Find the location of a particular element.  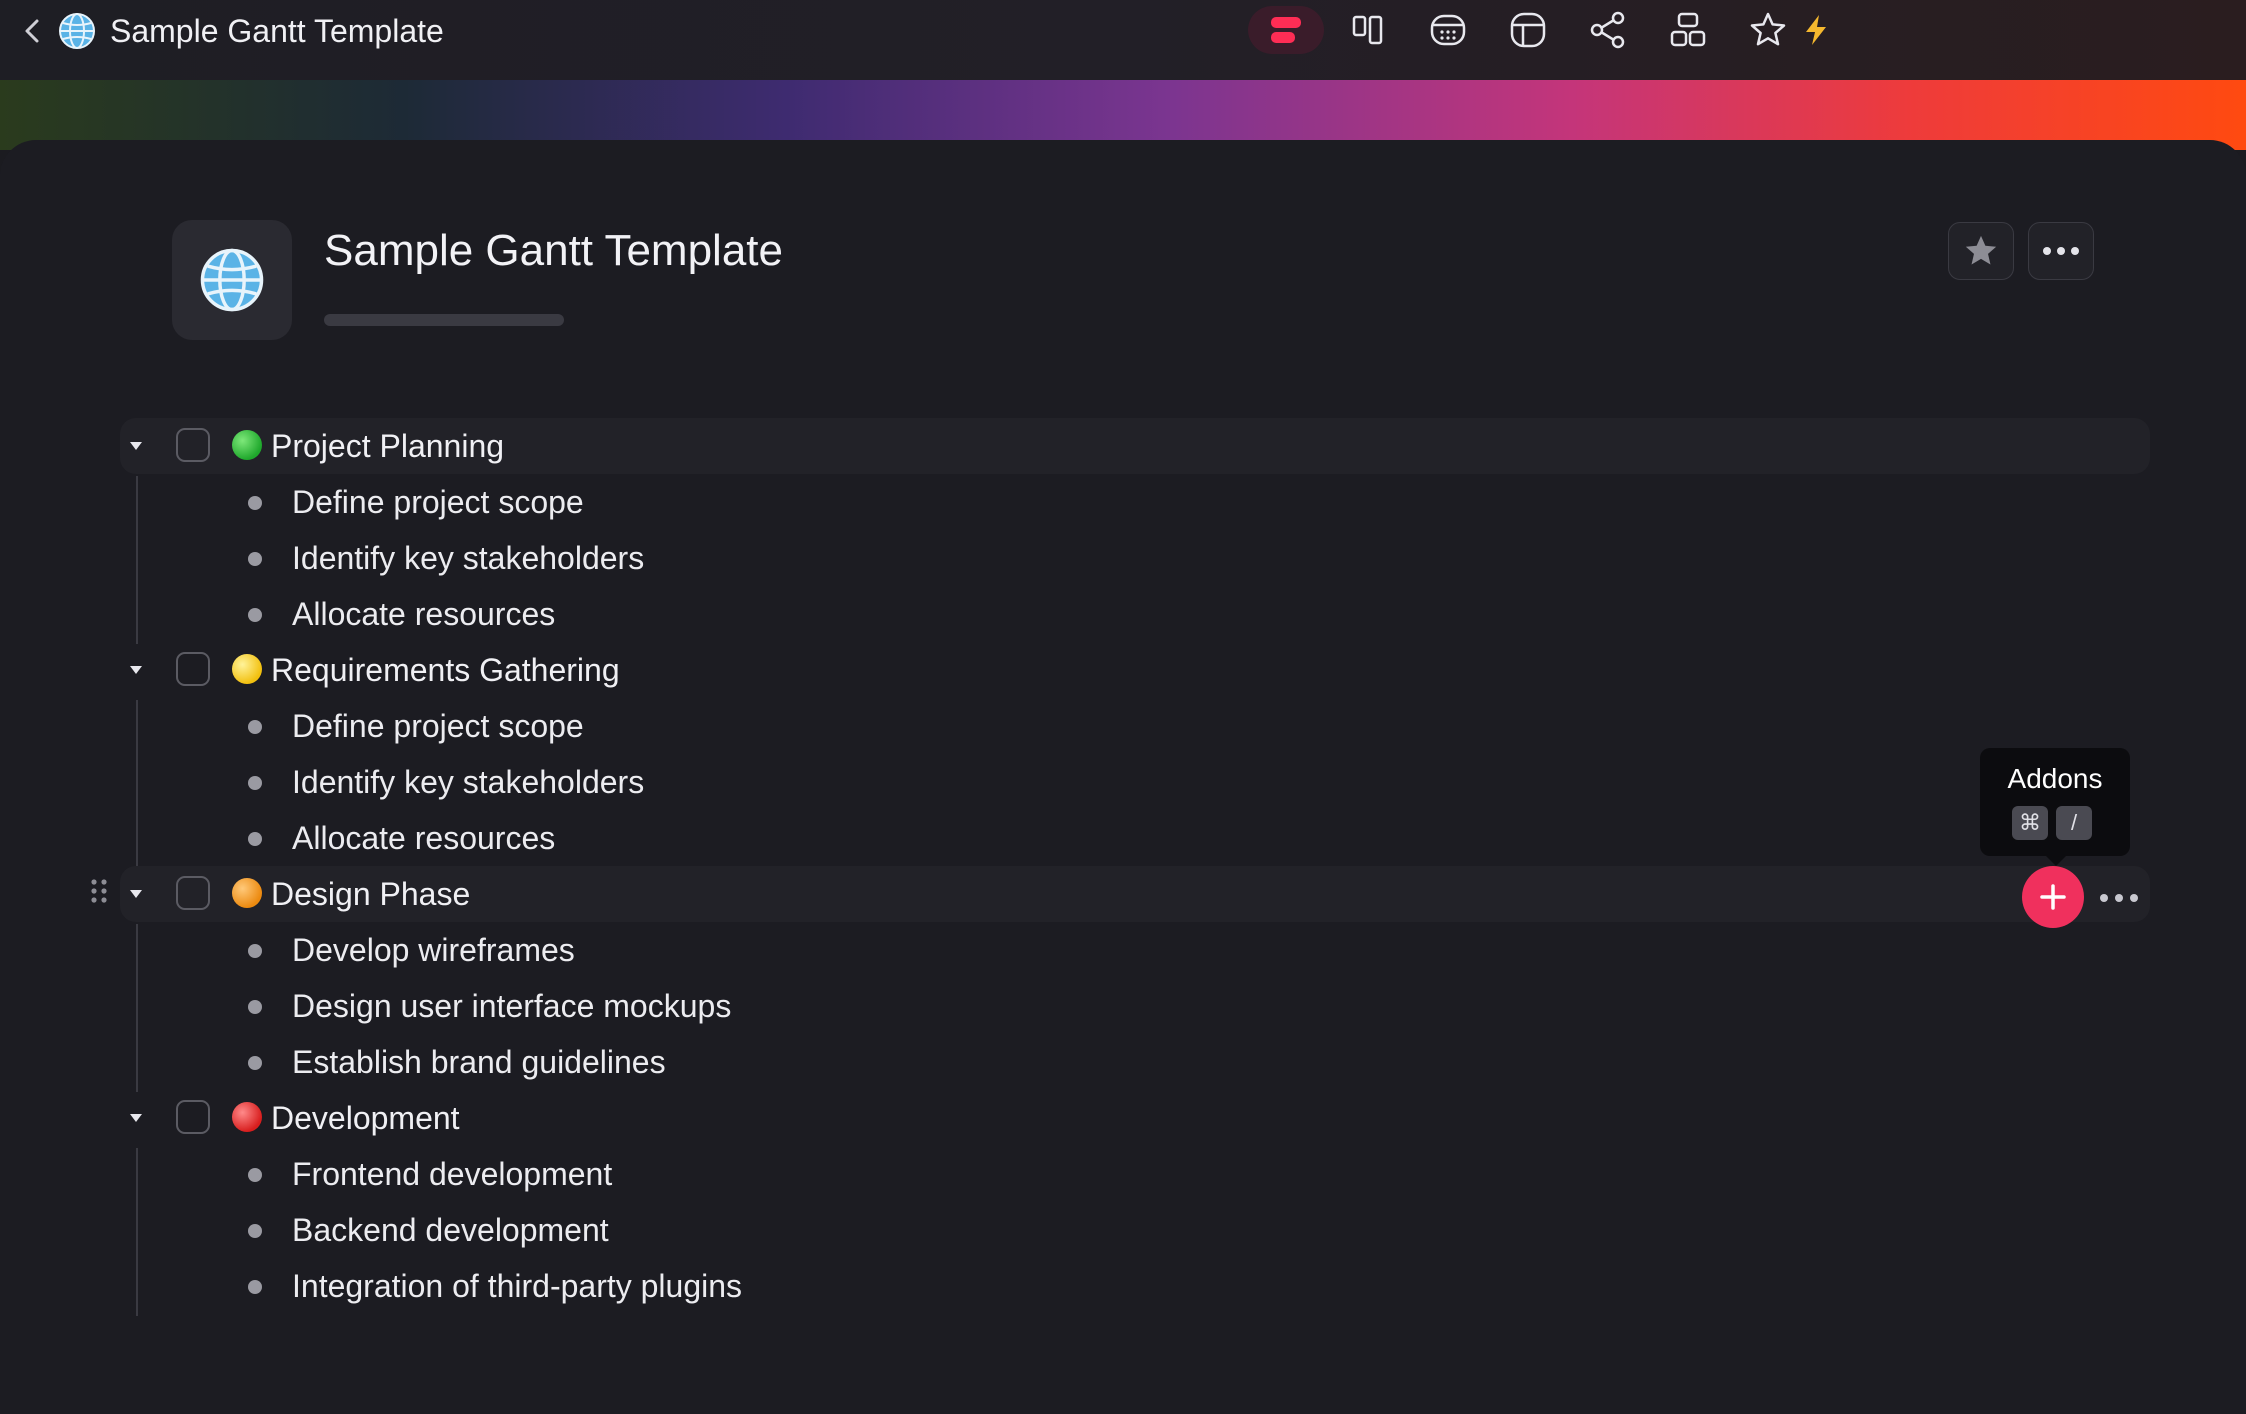

page-icon is located at coordinates (232, 280).